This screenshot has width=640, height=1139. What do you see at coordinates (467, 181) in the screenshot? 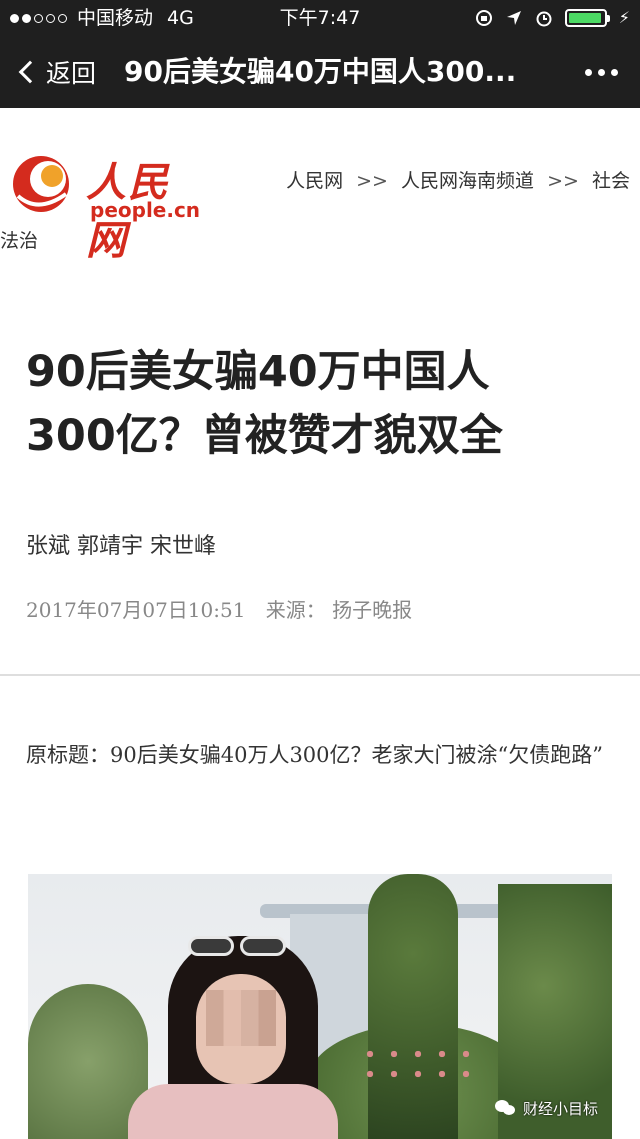
I see `breadcrumb-item-hainan: 人民网海南频道` at bounding box center [467, 181].